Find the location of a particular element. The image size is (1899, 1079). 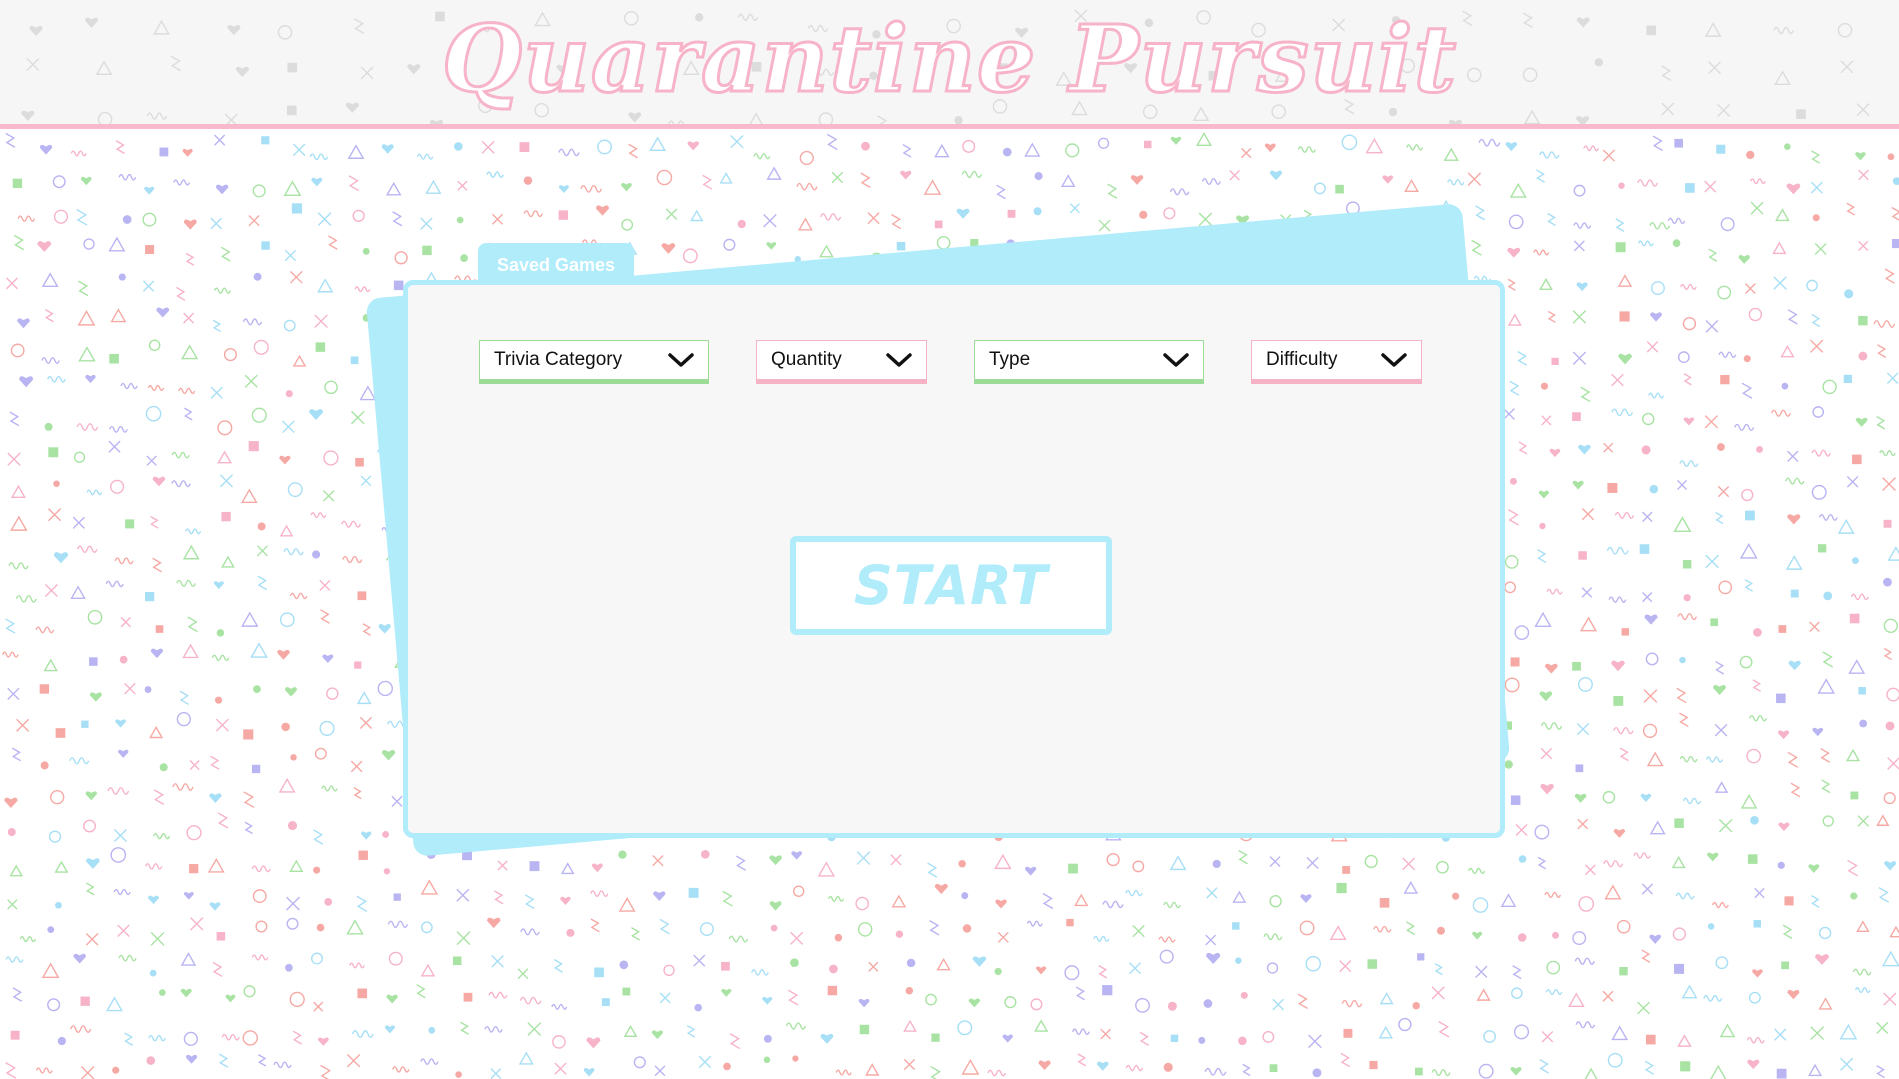

quantity-select: Quantity is located at coordinates (841, 362).